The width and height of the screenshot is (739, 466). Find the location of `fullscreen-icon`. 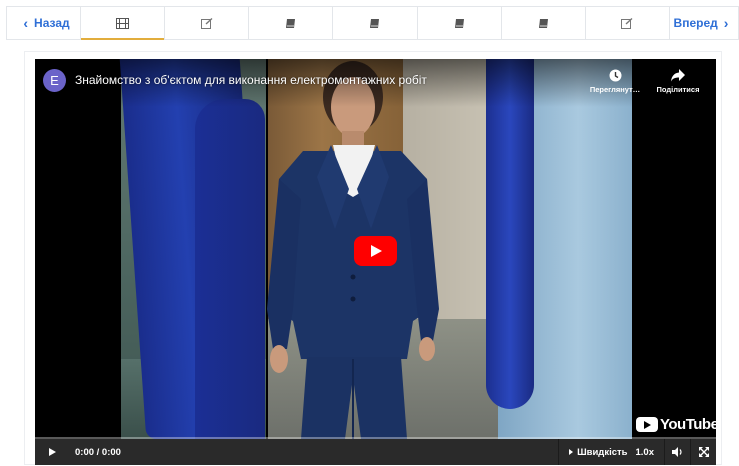

fullscreen-icon is located at coordinates (703, 452).